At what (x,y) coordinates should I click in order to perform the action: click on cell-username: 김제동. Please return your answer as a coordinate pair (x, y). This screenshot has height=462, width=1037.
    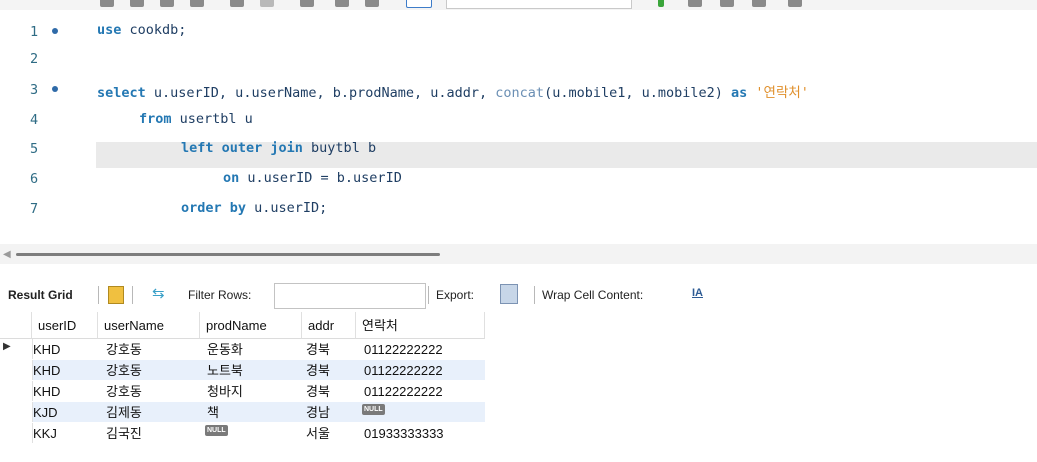
    Looking at the image, I should click on (124, 412).